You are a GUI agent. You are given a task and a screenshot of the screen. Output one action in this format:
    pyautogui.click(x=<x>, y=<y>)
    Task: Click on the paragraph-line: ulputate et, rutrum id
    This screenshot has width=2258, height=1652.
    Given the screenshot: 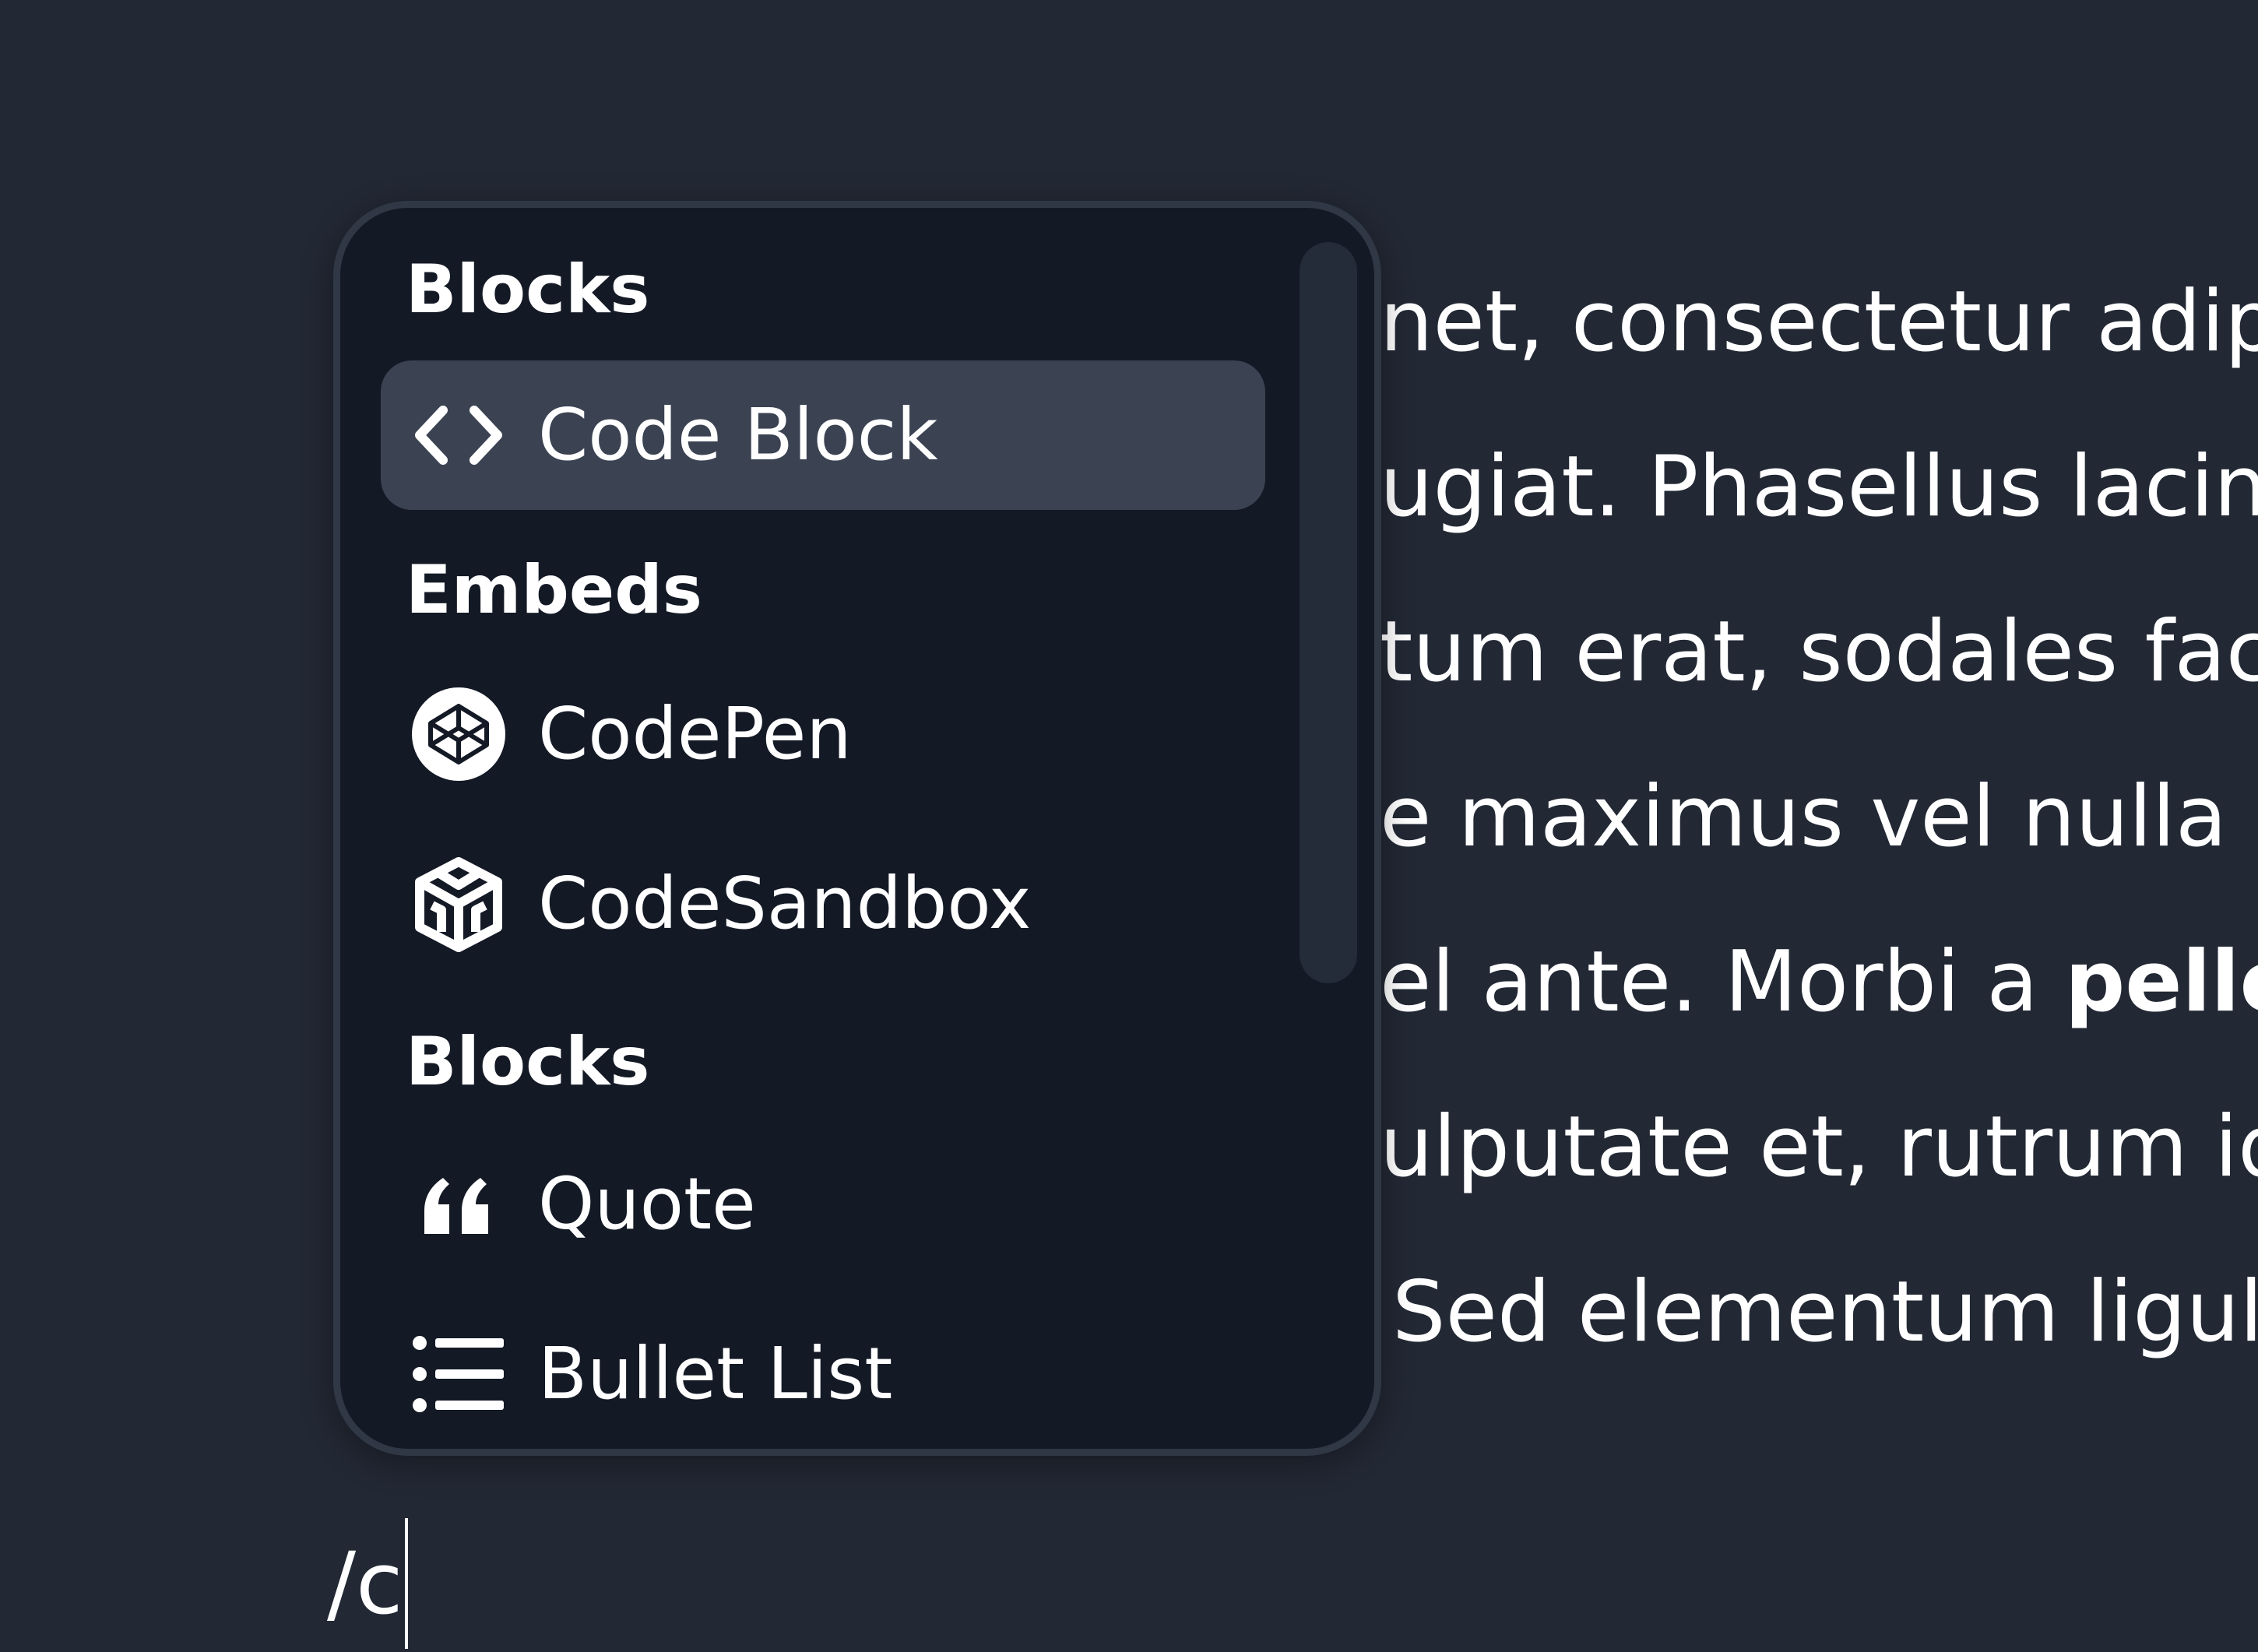 What is the action you would take?
    pyautogui.click(x=1819, y=1147)
    